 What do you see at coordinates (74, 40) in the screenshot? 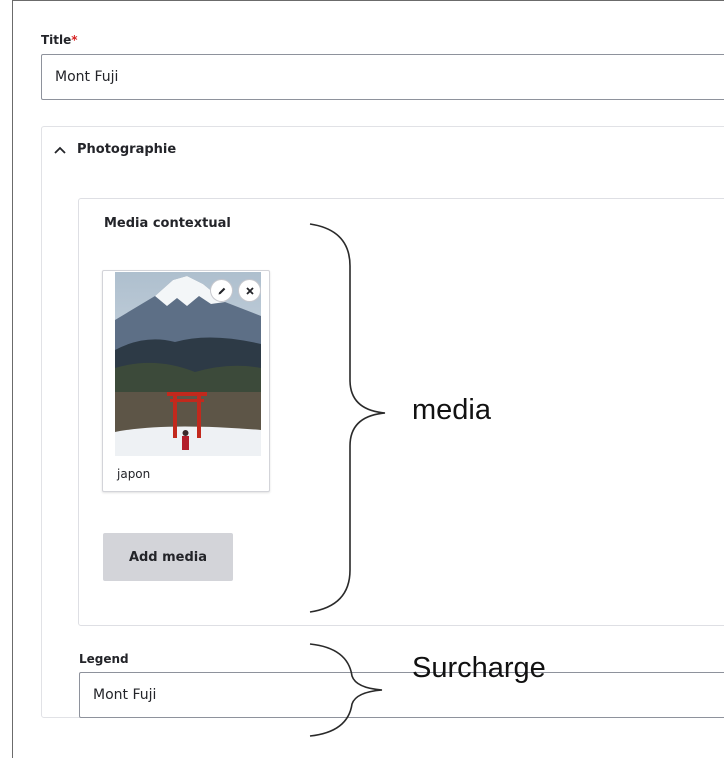
I see `required-marker: *` at bounding box center [74, 40].